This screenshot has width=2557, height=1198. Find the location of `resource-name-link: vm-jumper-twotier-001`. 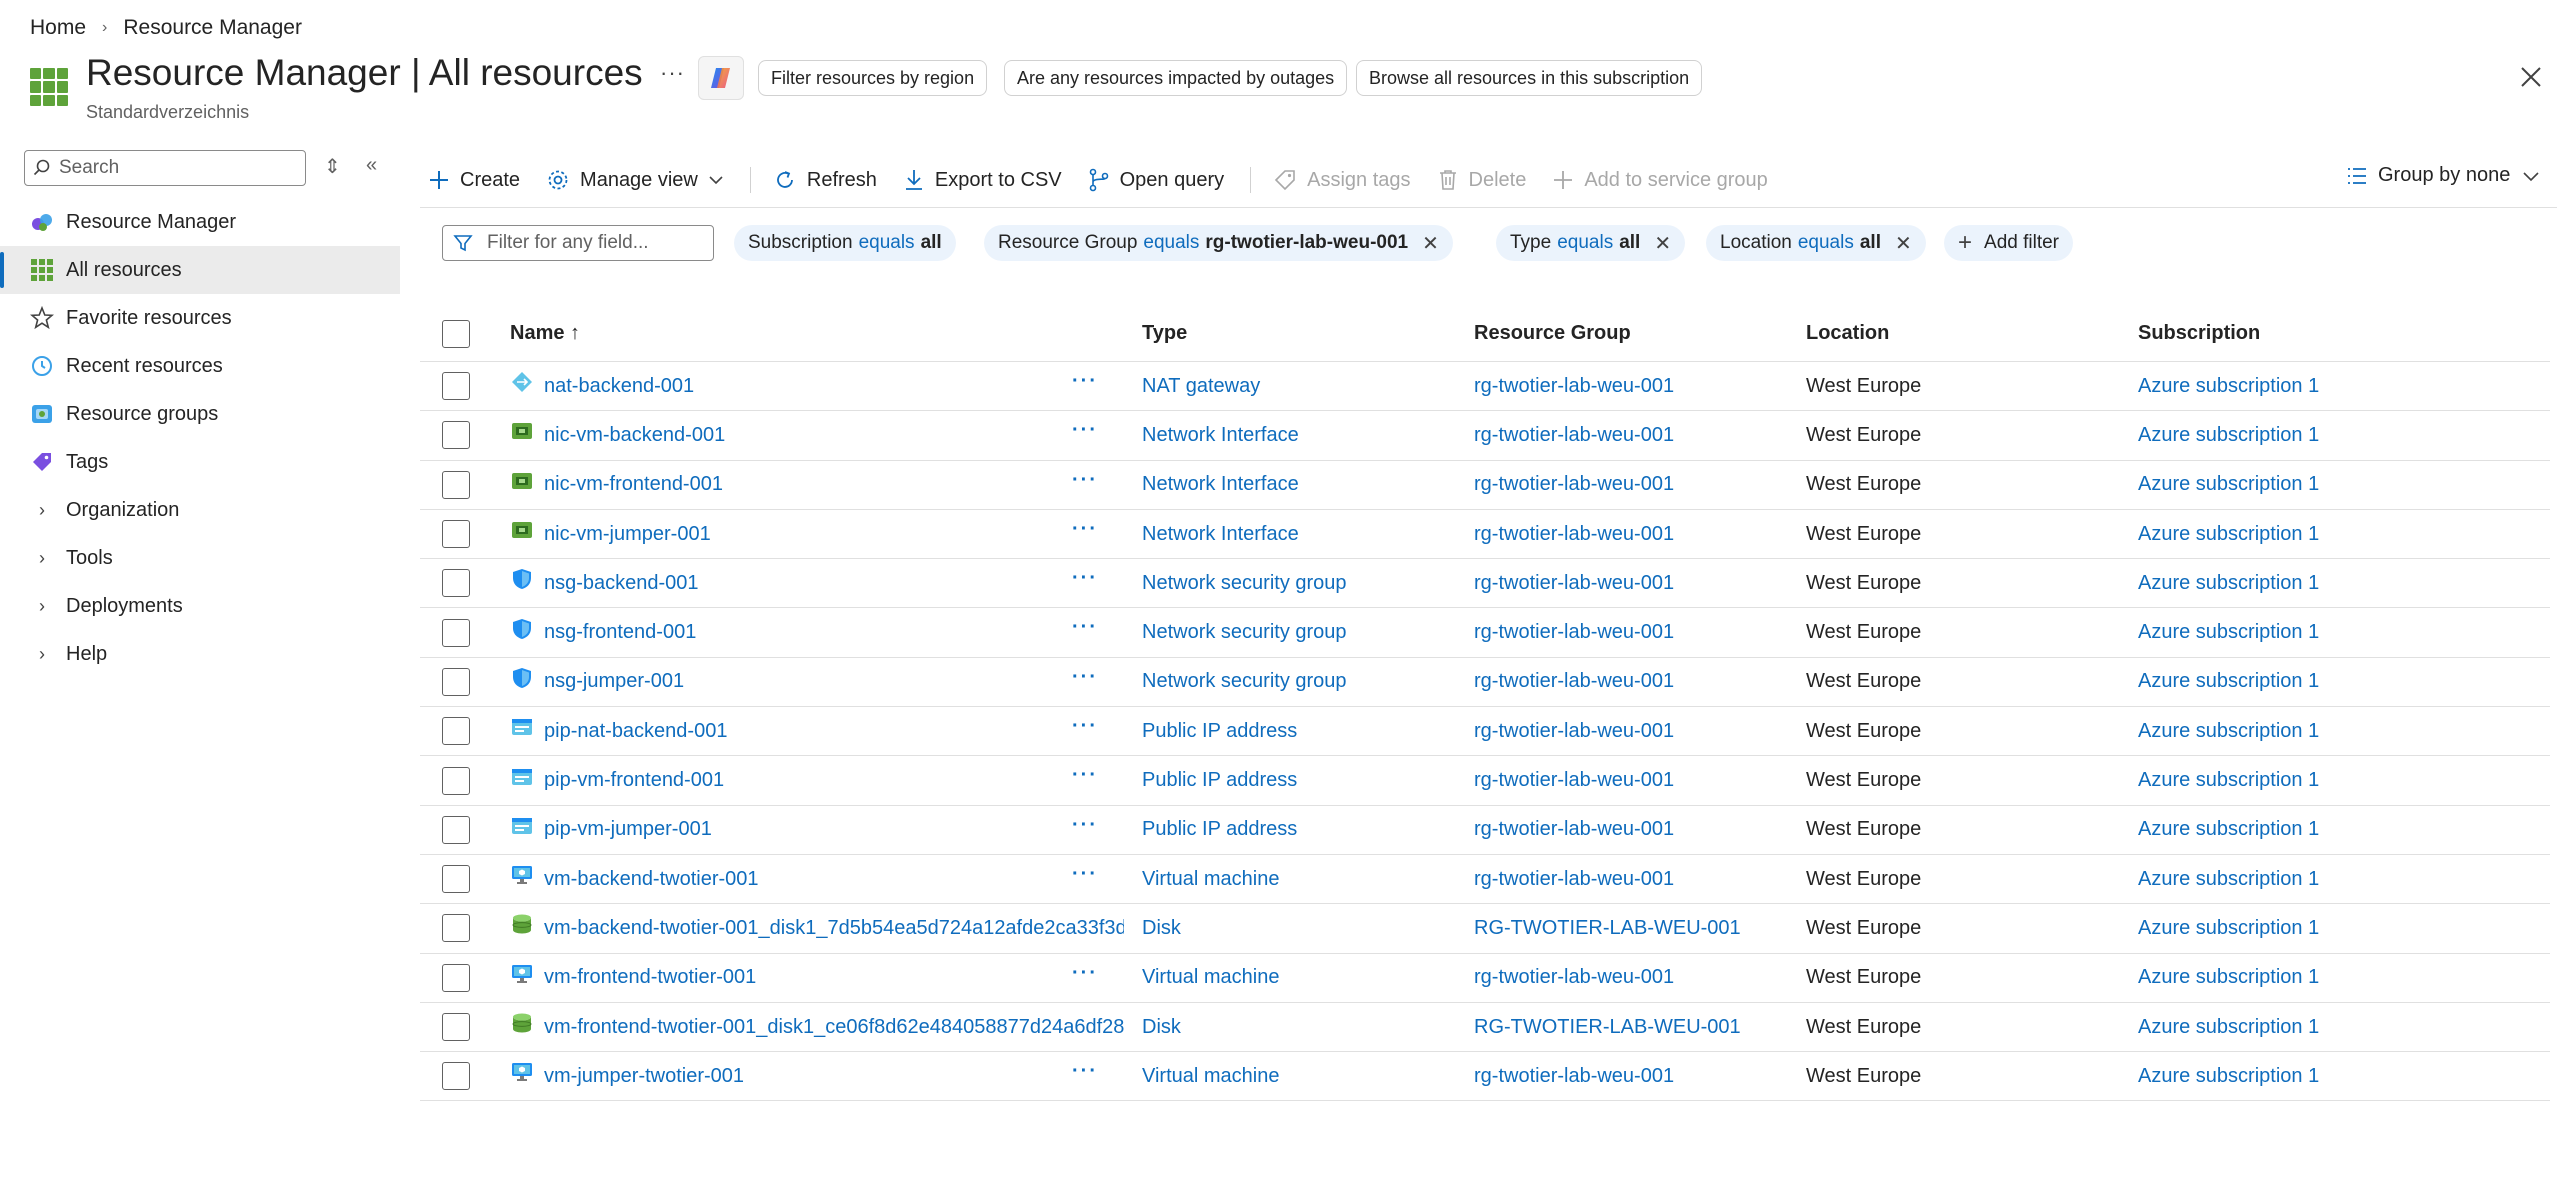

resource-name-link: vm-jumper-twotier-001 is located at coordinates (834, 1076).